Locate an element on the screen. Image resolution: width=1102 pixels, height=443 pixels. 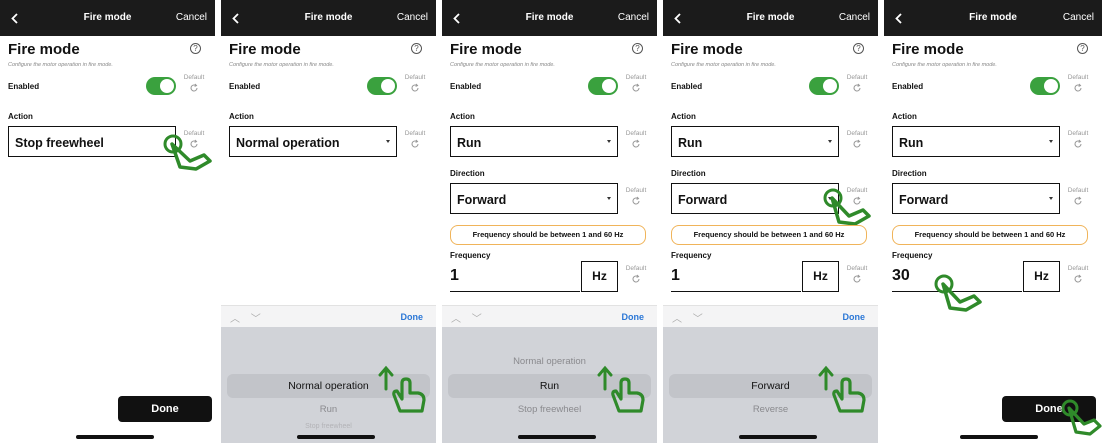
picker-option: Stop freewheel is located at coordinates (328, 426).